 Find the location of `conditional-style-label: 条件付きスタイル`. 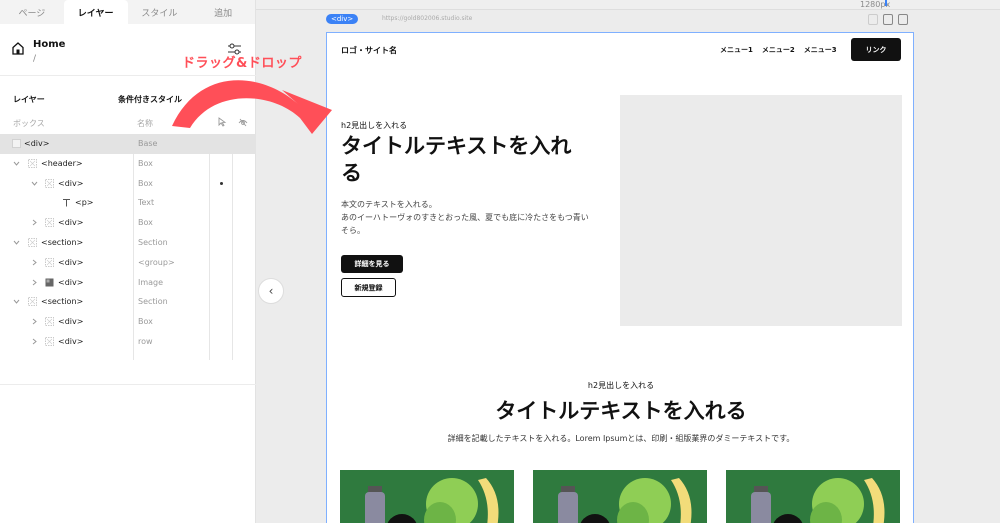

conditional-style-label: 条件付きスタイル is located at coordinates (150, 99).